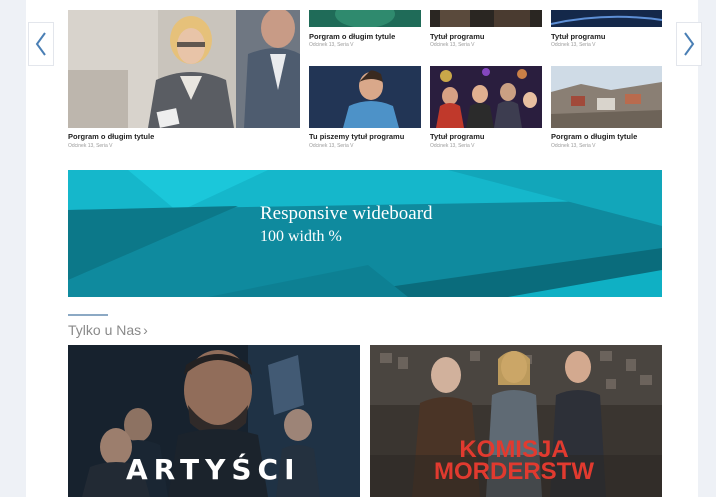 The height and width of the screenshot is (497, 716). Describe the element at coordinates (331, 45) in the screenshot. I see `top-subtitle-1: Odcinek 13, Seria V` at that location.